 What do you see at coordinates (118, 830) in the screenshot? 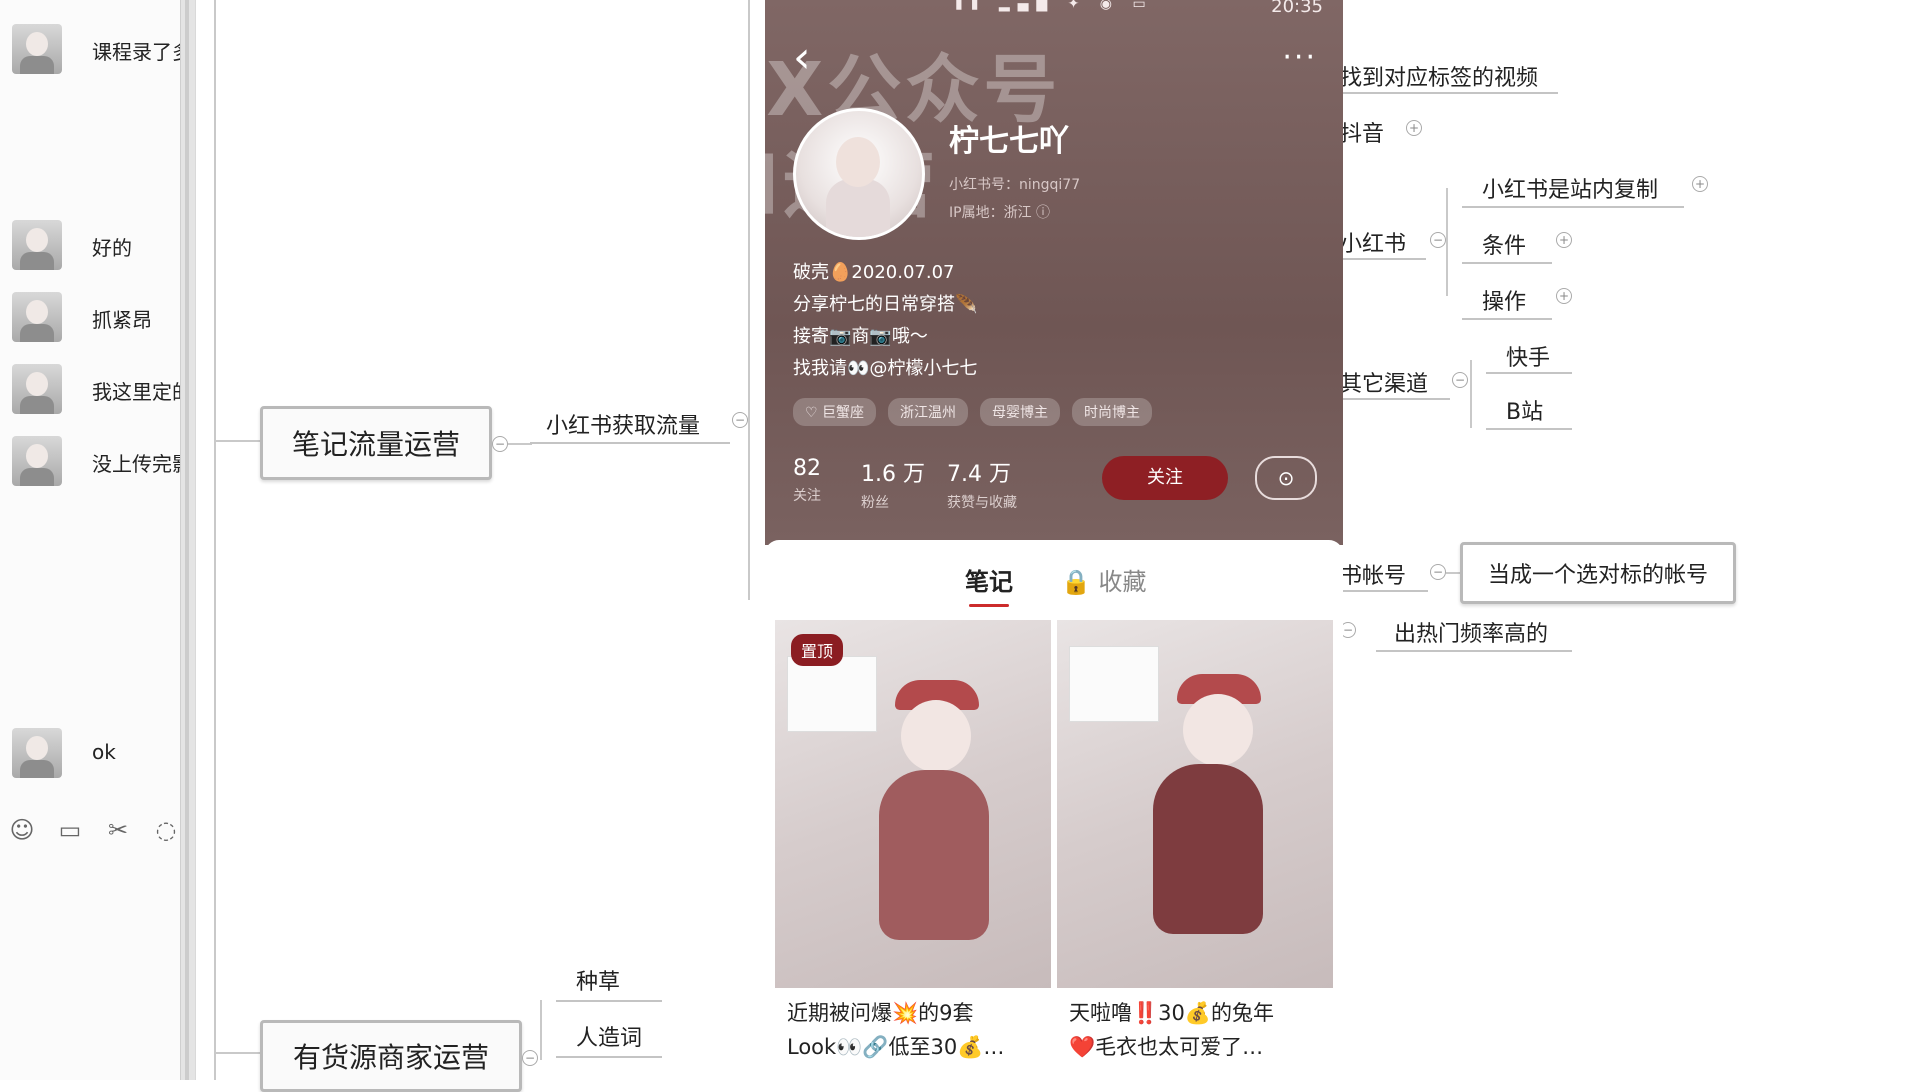
I see `scissors-icon: ✂` at bounding box center [118, 830].